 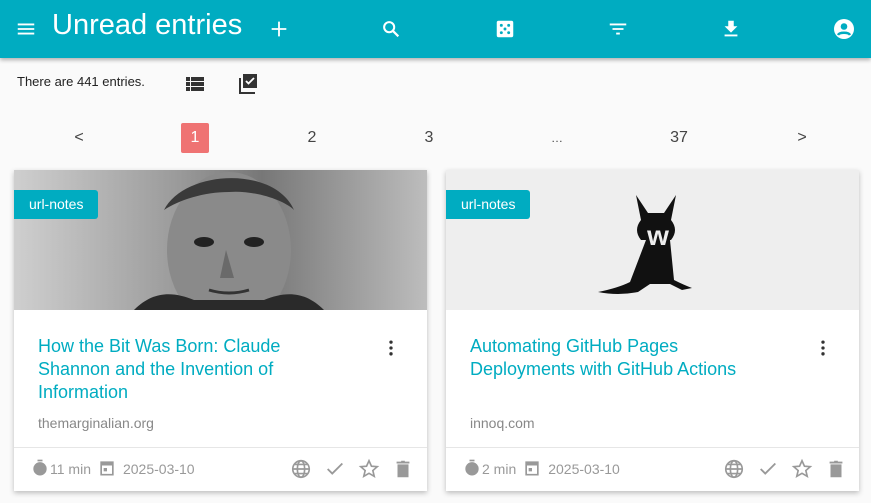 What do you see at coordinates (248, 84) in the screenshot?
I see `mass-select-icon` at bounding box center [248, 84].